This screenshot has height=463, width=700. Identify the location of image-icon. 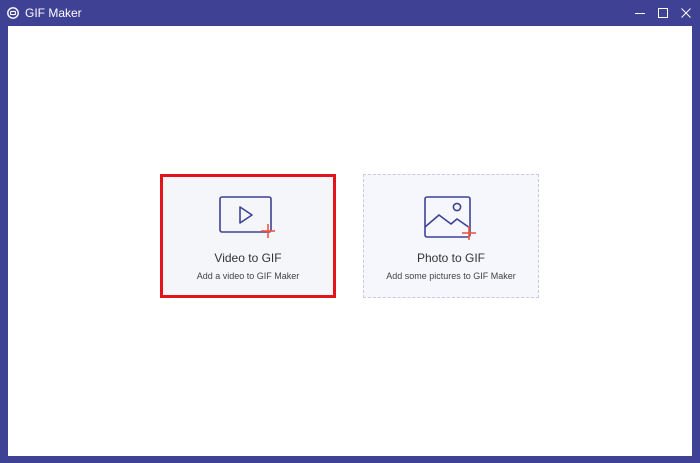
(450, 218).